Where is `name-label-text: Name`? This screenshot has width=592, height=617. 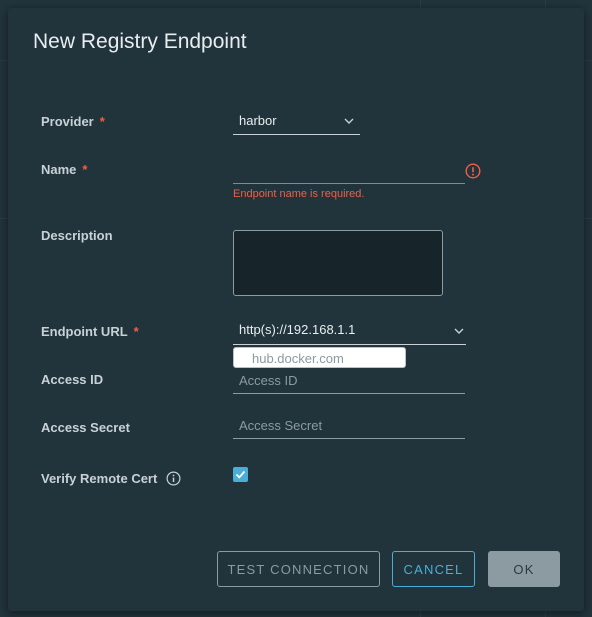 name-label-text: Name is located at coordinates (59, 169).